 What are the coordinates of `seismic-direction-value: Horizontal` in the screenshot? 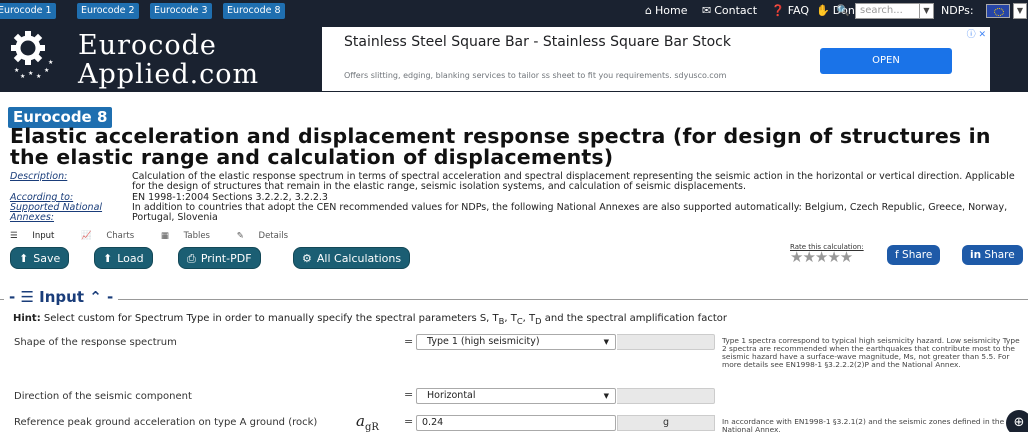 It's located at (451, 395).